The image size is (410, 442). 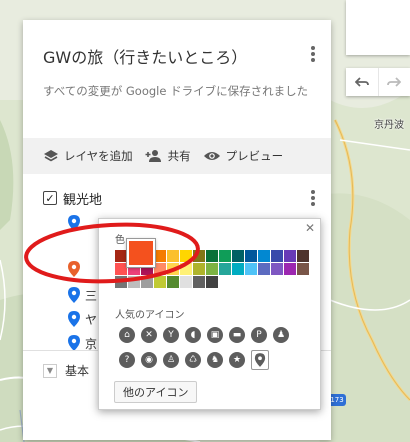 I want to click on layer-header: ✓ 観光地, so click(x=178, y=198).